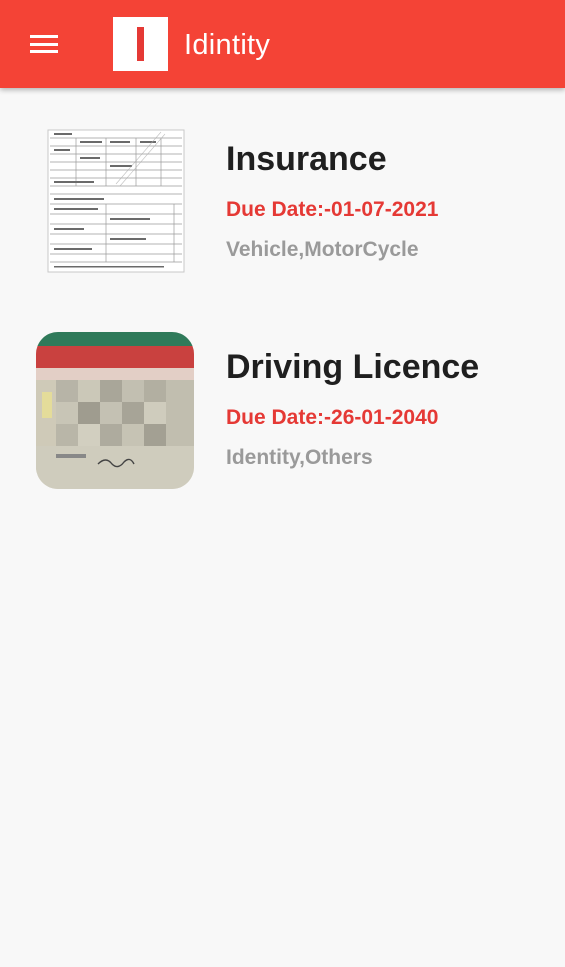 Image resolution: width=565 pixels, height=967 pixels. What do you see at coordinates (115, 410) in the screenshot?
I see `driving-licence-thumbnail` at bounding box center [115, 410].